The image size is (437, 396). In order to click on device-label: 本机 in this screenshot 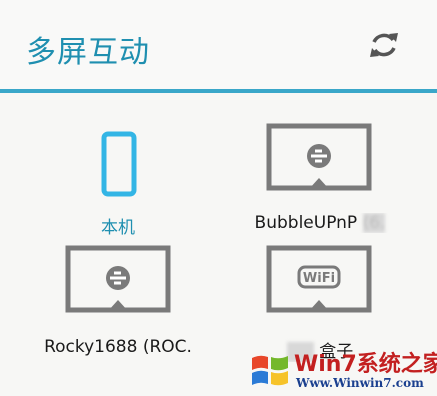, I will do `click(118, 228)`.